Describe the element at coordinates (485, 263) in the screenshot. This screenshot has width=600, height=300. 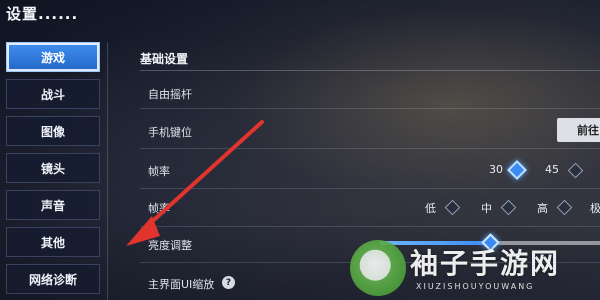
I see `watermark-text: 袖子手游网` at that location.